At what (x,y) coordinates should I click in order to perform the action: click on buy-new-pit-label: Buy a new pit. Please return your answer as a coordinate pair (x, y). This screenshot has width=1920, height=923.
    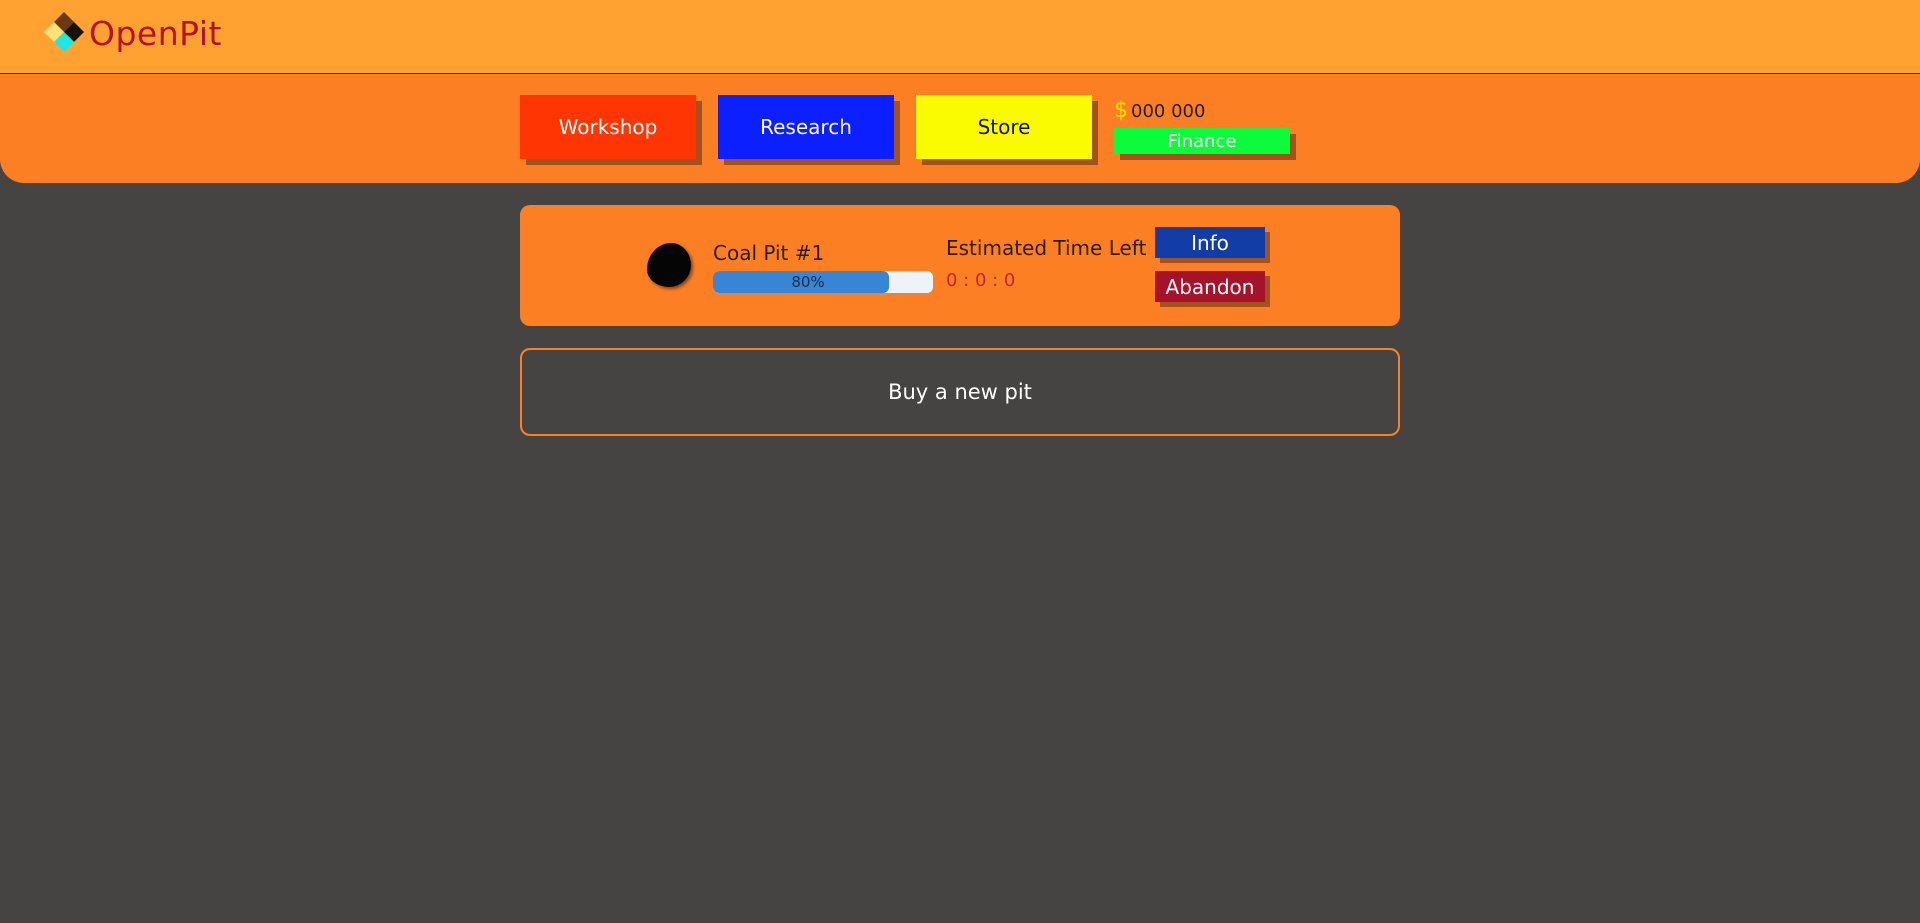
    Looking at the image, I should click on (960, 392).